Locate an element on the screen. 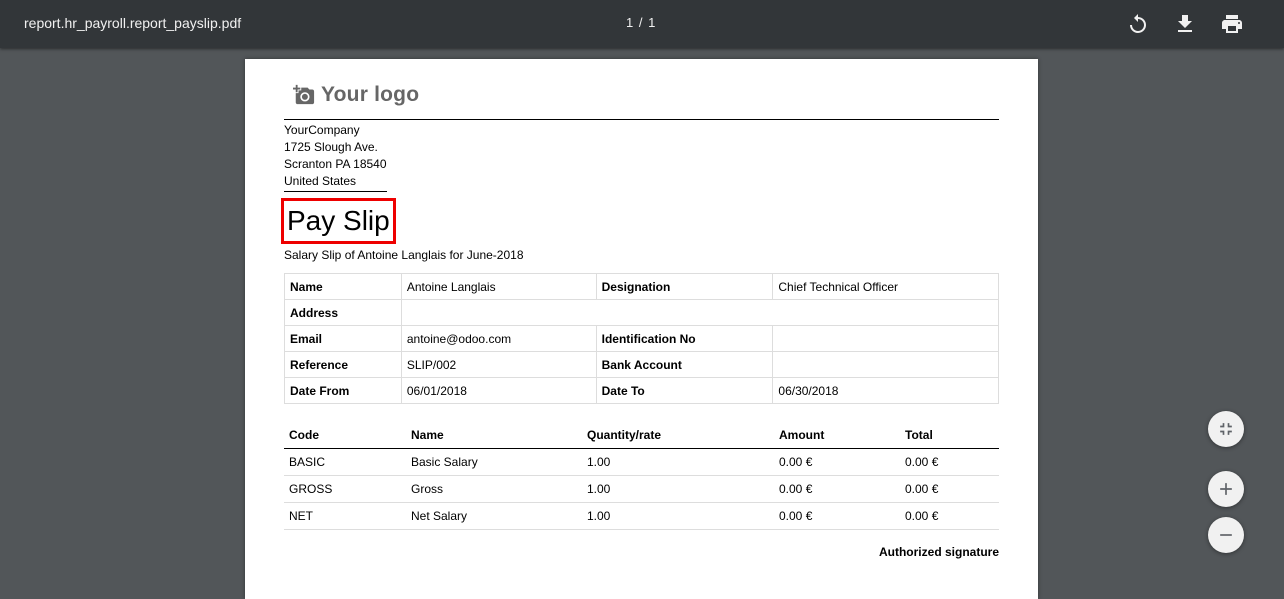 The height and width of the screenshot is (599, 1284). column-header: Quantity/rate is located at coordinates (678, 435).